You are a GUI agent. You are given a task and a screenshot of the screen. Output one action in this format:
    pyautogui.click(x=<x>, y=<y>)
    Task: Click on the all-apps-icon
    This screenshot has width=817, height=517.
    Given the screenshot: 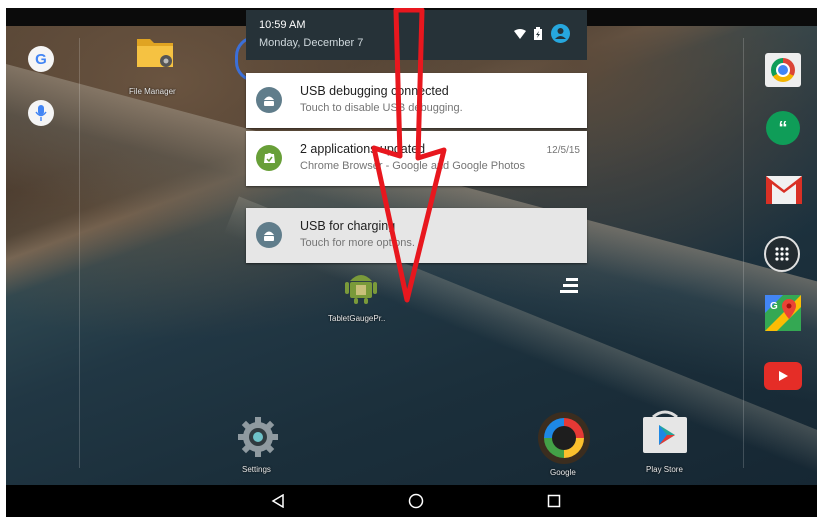 What is the action you would take?
    pyautogui.click(x=782, y=254)
    